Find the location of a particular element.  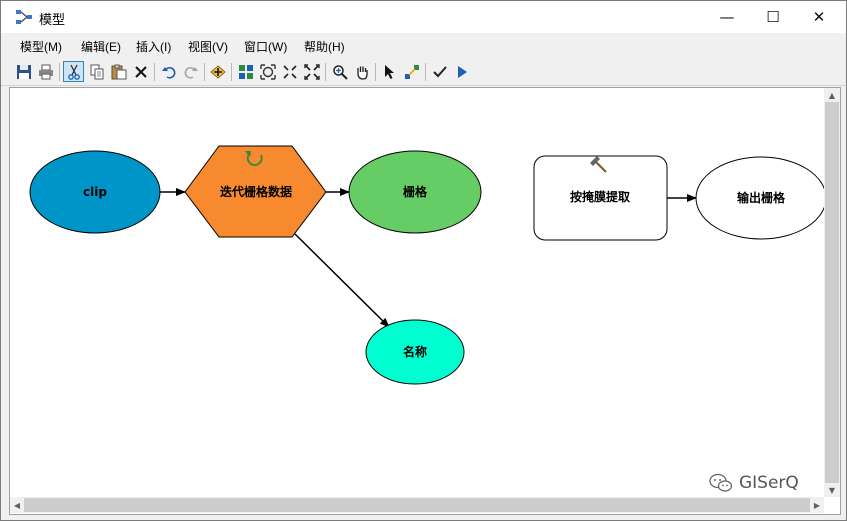

scroll-right-icon: ▶ is located at coordinates (817, 505).